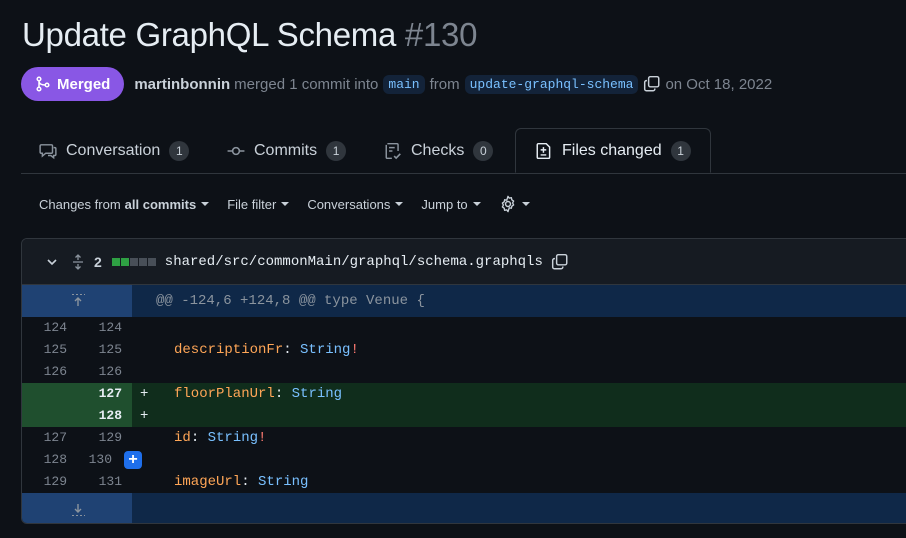  I want to click on expand-up-icon, so click(78, 303).